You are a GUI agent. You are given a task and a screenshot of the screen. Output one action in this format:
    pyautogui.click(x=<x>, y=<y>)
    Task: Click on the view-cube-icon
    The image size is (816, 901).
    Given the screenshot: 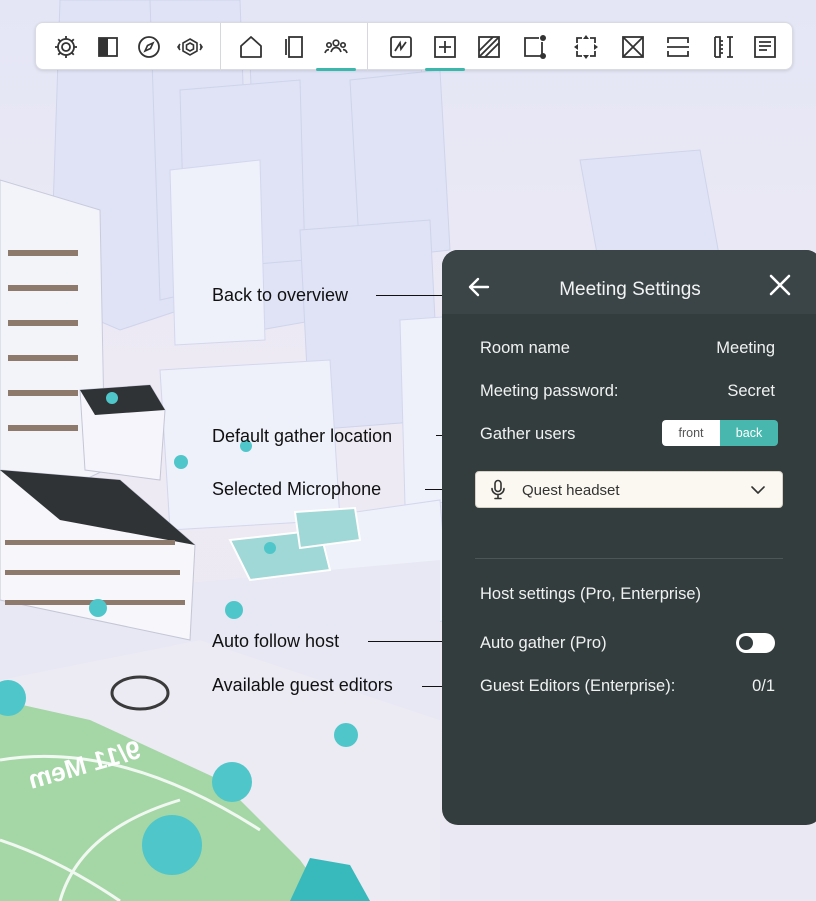 What is the action you would take?
    pyautogui.click(x=190, y=47)
    